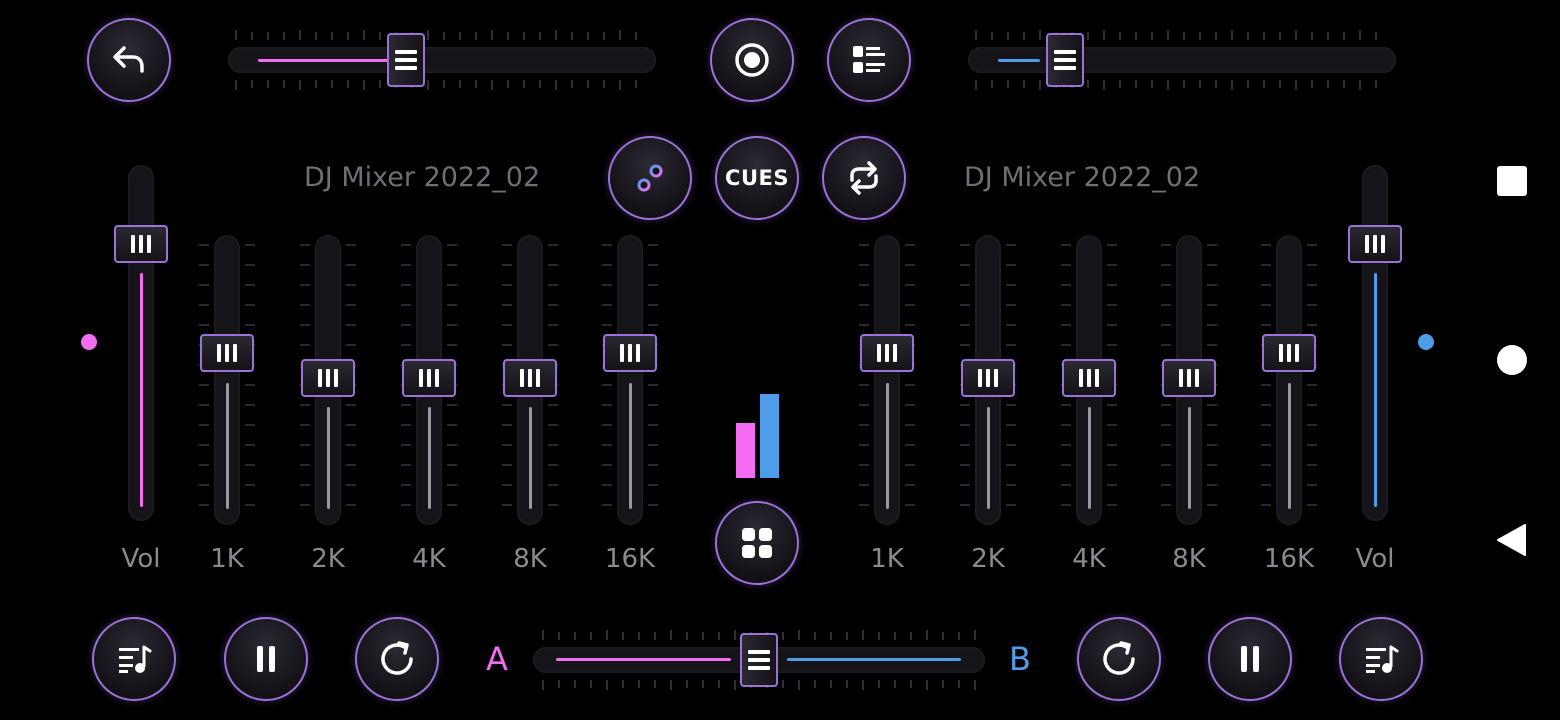  I want to click on deck-b-eq-label: 16K, so click(1289, 559).